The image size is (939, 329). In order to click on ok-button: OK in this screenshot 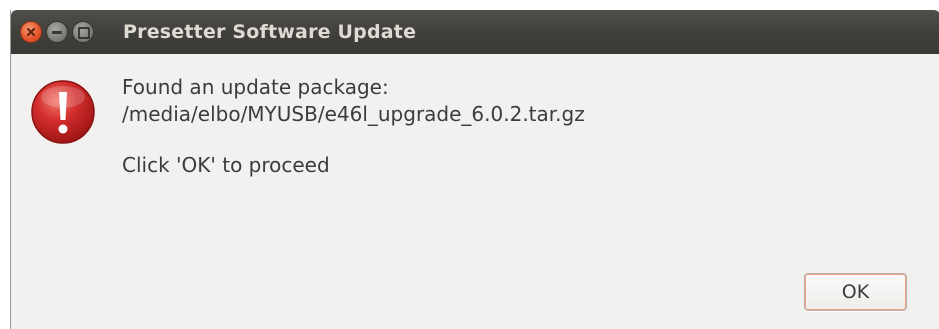, I will do `click(855, 292)`.